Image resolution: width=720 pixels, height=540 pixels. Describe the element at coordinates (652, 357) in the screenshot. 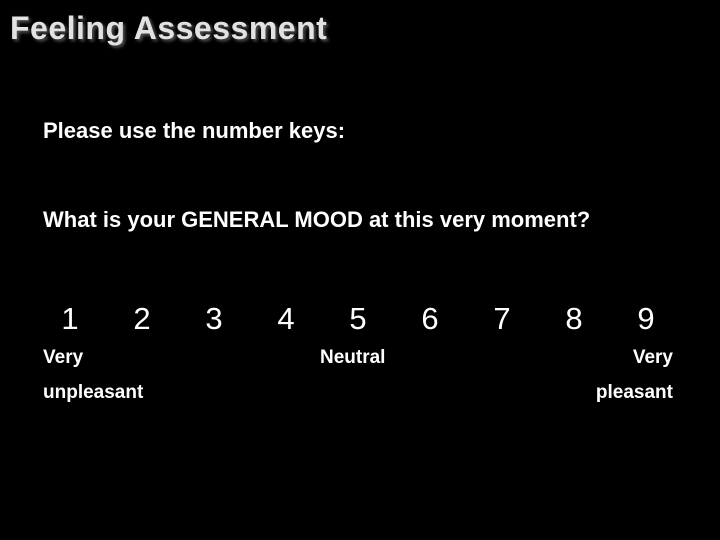

I see `anchor-right-line1: Very` at that location.